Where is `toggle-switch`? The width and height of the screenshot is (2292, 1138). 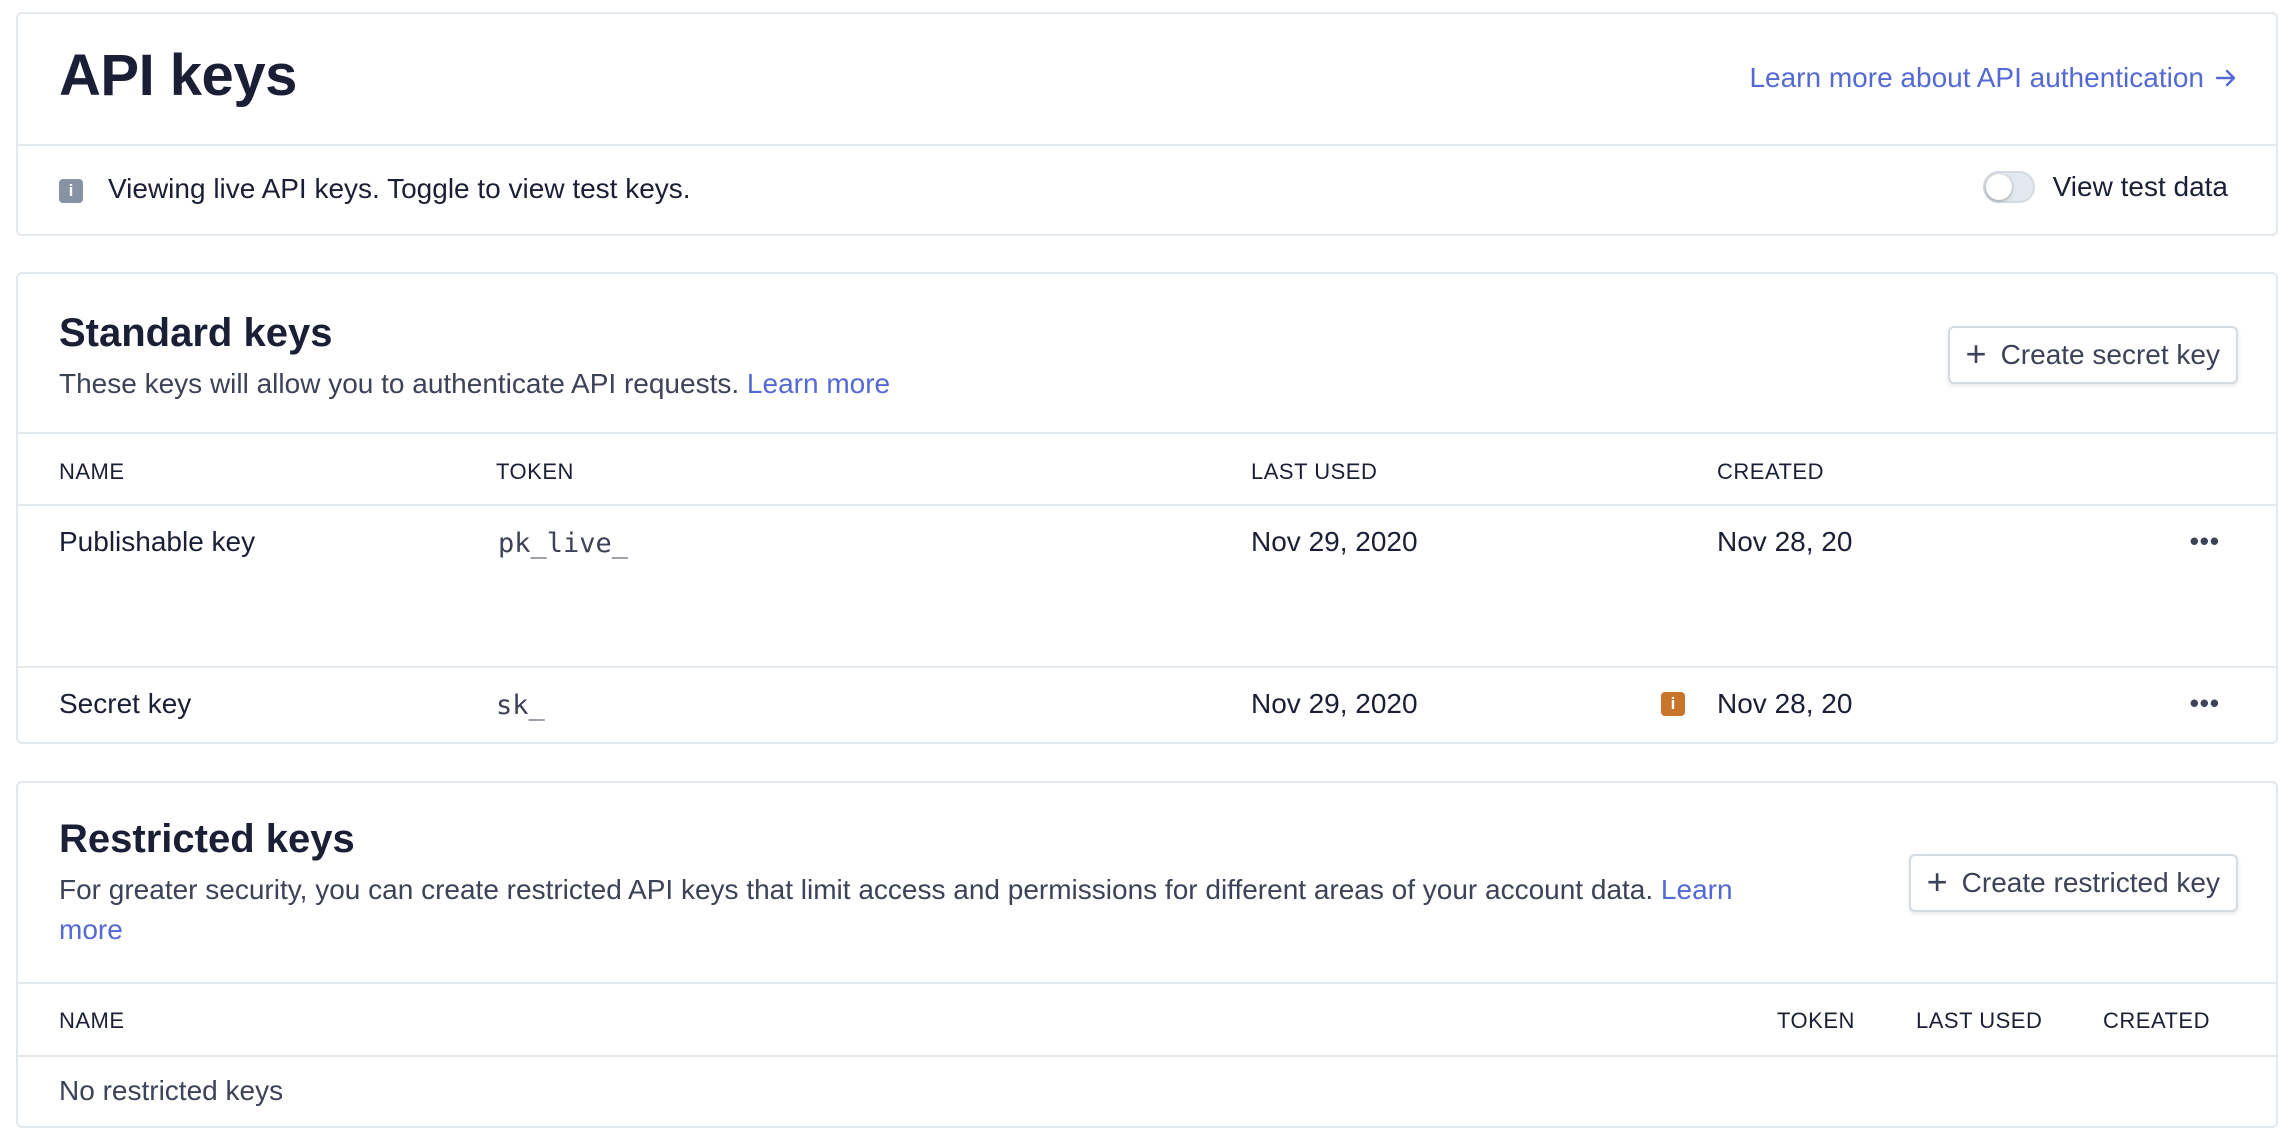 toggle-switch is located at coordinates (2008, 187).